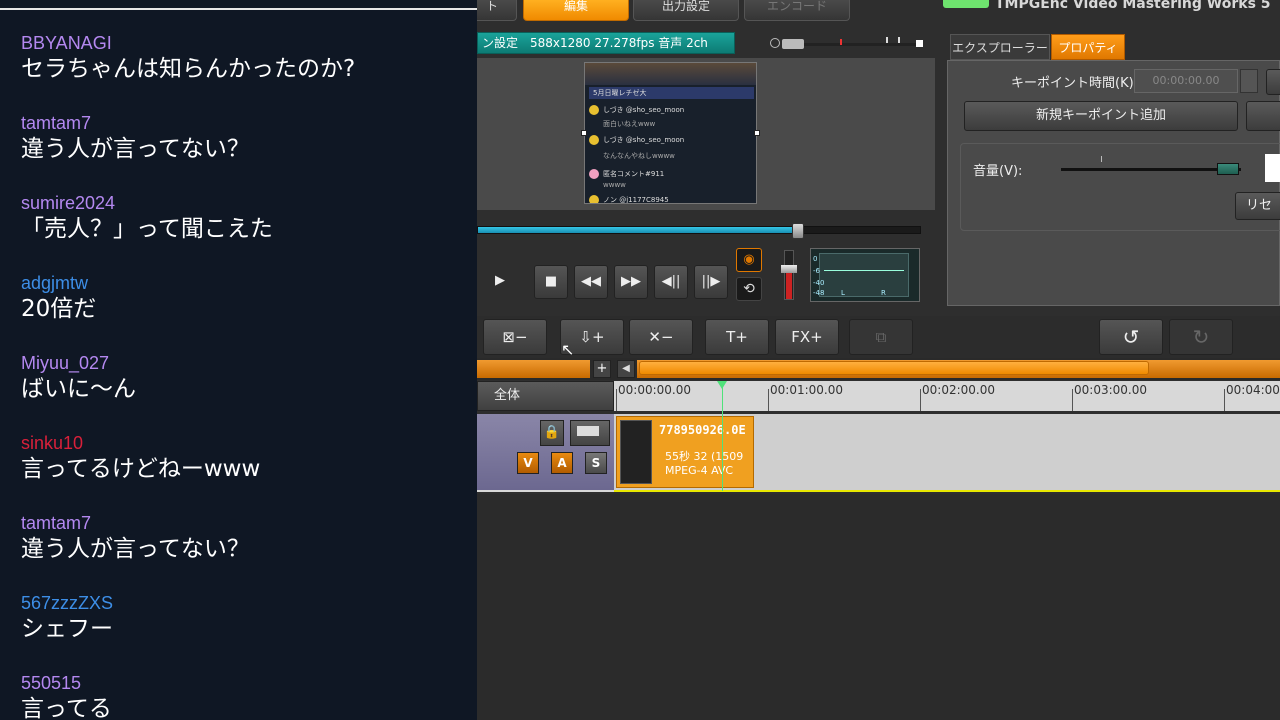 Image resolution: width=1280 pixels, height=720 pixels. Describe the element at coordinates (661, 337) in the screenshot. I see `delete-clip-button: ✕−` at that location.